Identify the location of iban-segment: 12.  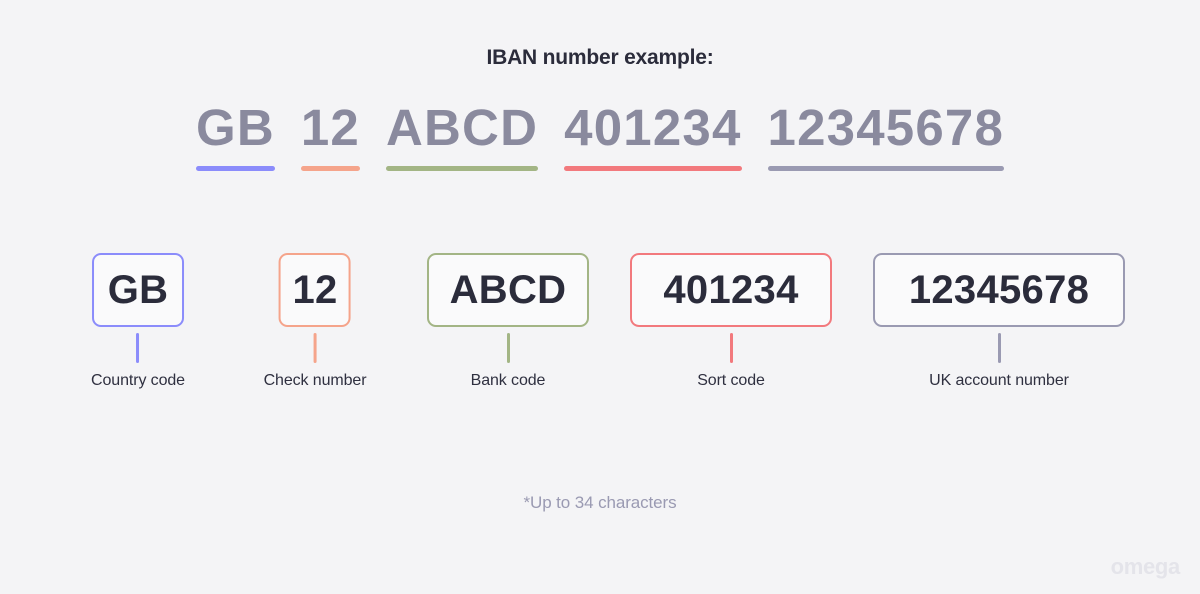
(330, 134).